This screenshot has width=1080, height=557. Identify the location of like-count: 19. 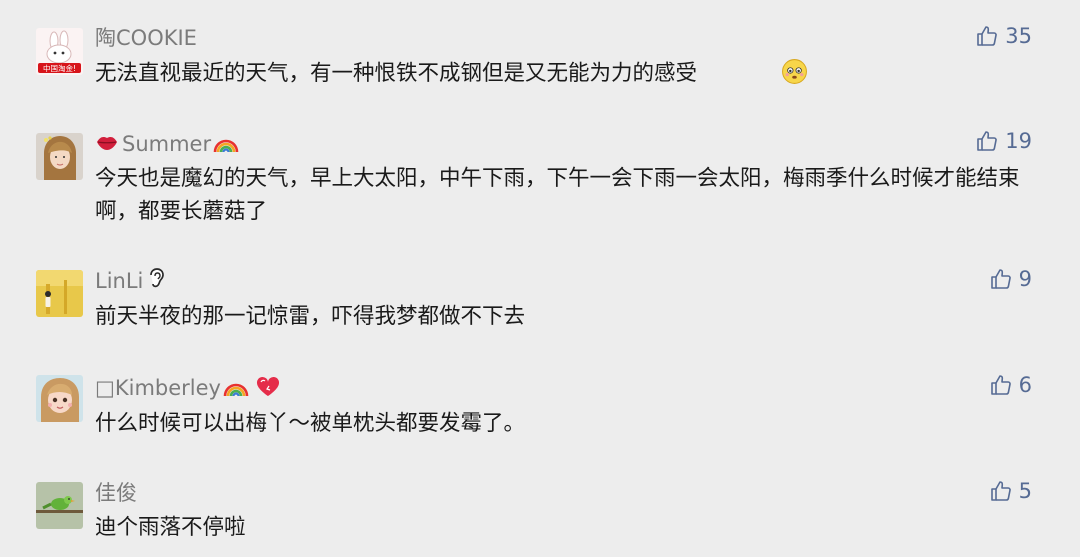
(1018, 141).